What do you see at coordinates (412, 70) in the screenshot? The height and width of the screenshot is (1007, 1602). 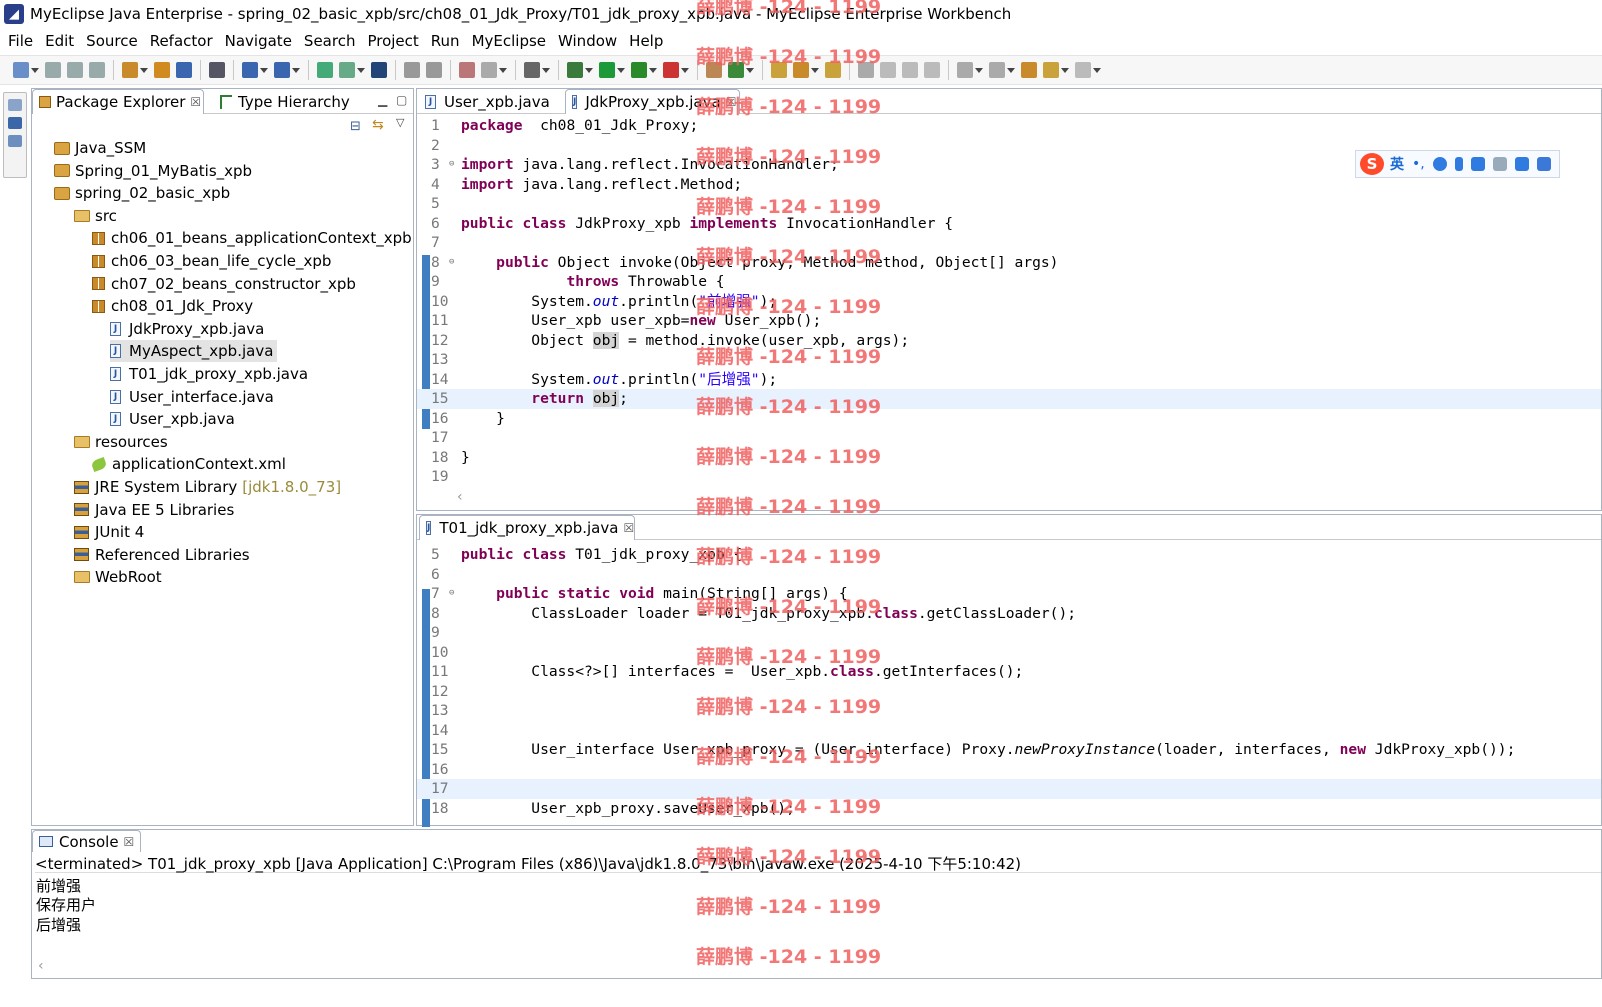 I see `back-icon` at bounding box center [412, 70].